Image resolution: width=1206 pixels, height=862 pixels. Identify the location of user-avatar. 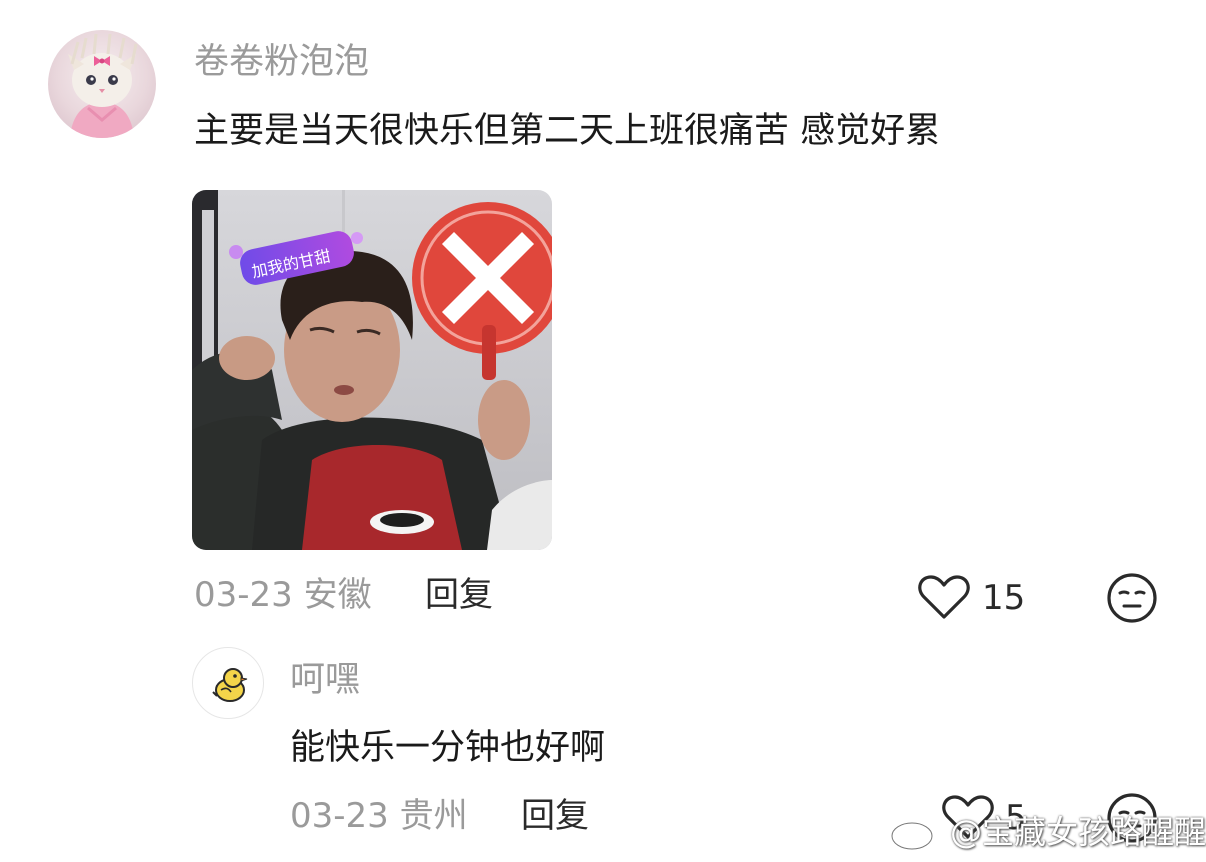
(102, 84).